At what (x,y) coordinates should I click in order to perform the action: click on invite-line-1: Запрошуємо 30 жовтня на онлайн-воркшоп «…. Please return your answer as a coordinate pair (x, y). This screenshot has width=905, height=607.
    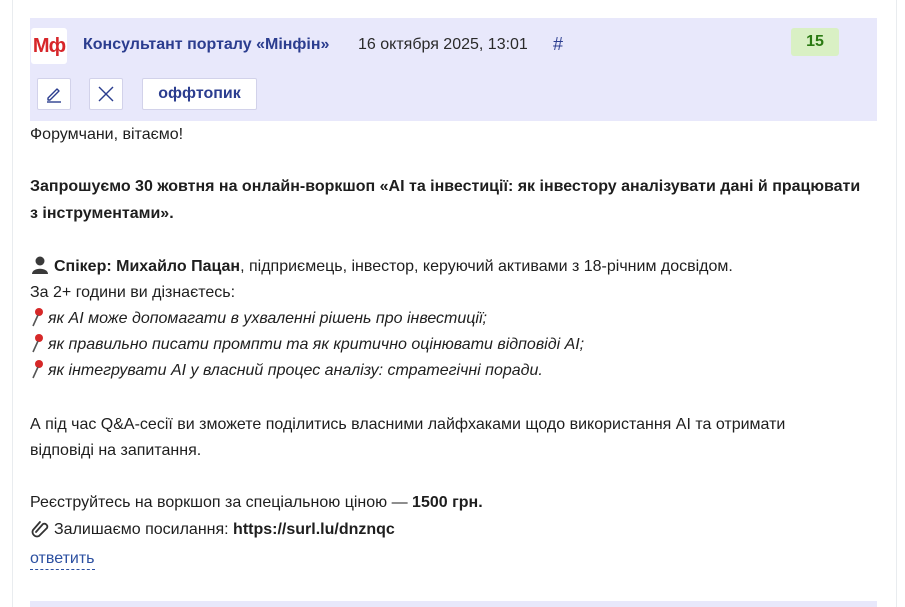
    Looking at the image, I should click on (445, 186).